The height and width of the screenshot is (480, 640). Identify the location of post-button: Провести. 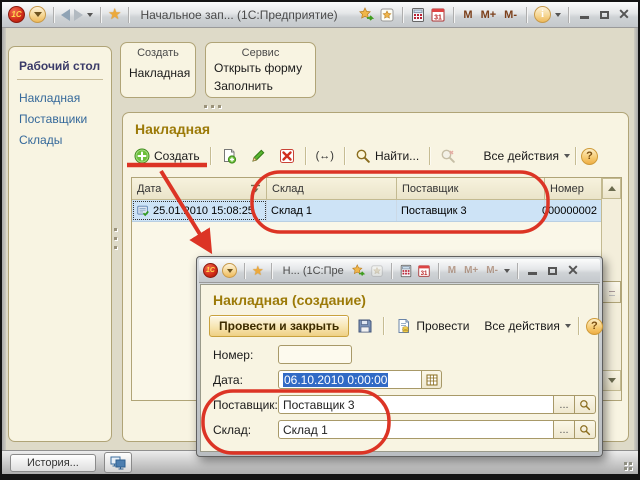
(432, 326).